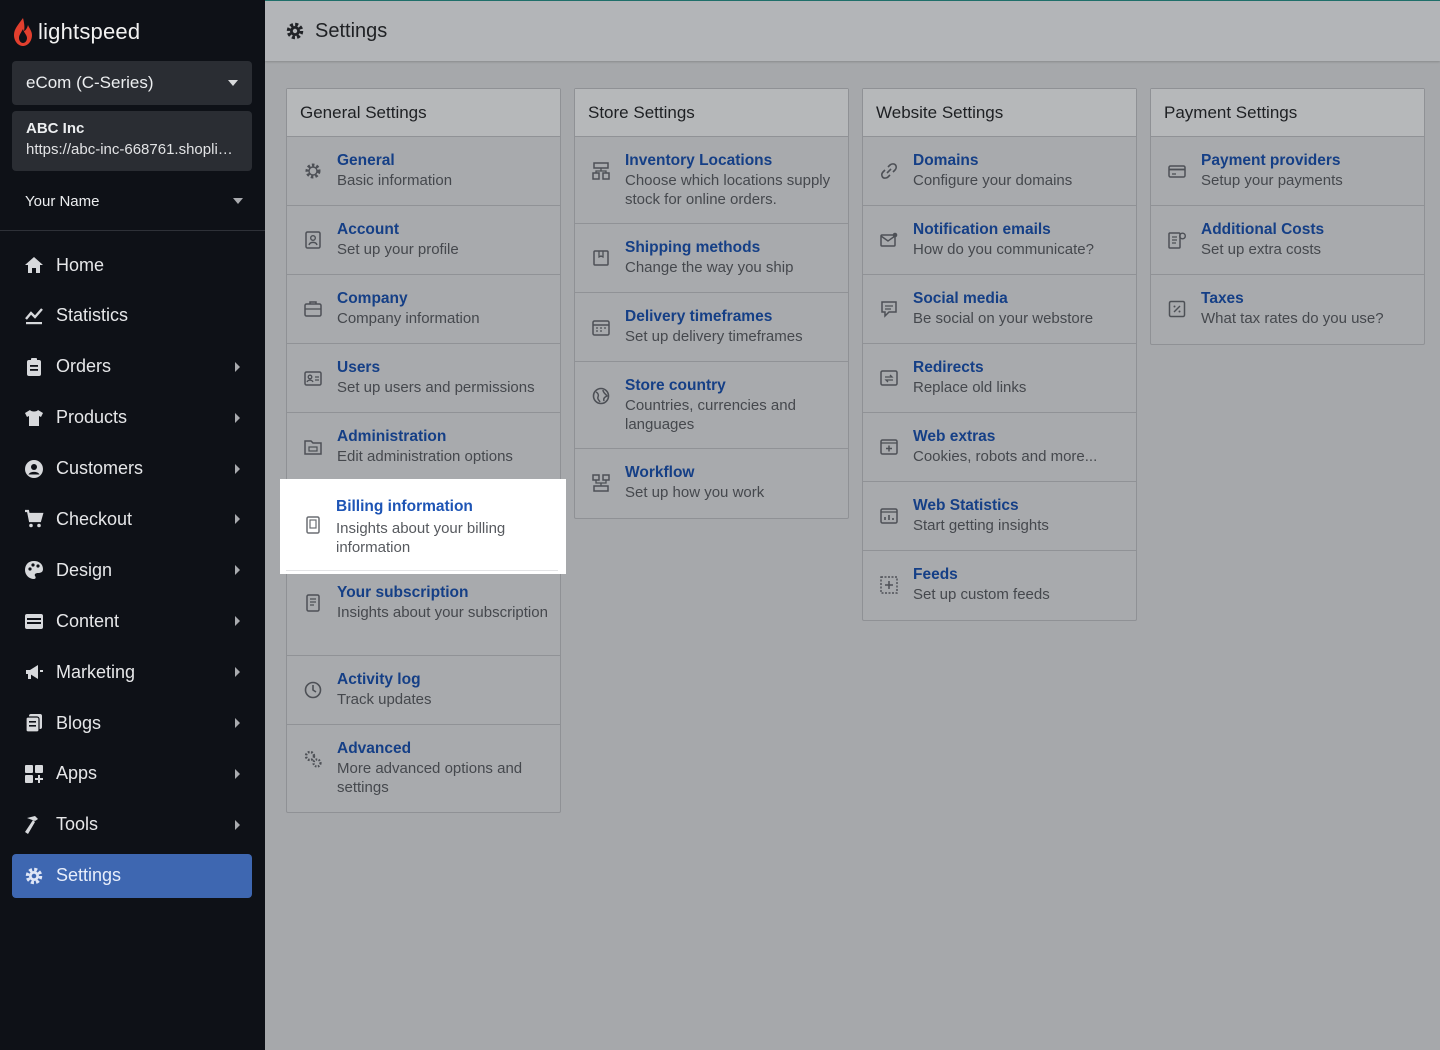 This screenshot has height=1050, width=1440. What do you see at coordinates (1287, 171) in the screenshot?
I see `settings-item-payment-providers: Payment providers Setup your payments` at bounding box center [1287, 171].